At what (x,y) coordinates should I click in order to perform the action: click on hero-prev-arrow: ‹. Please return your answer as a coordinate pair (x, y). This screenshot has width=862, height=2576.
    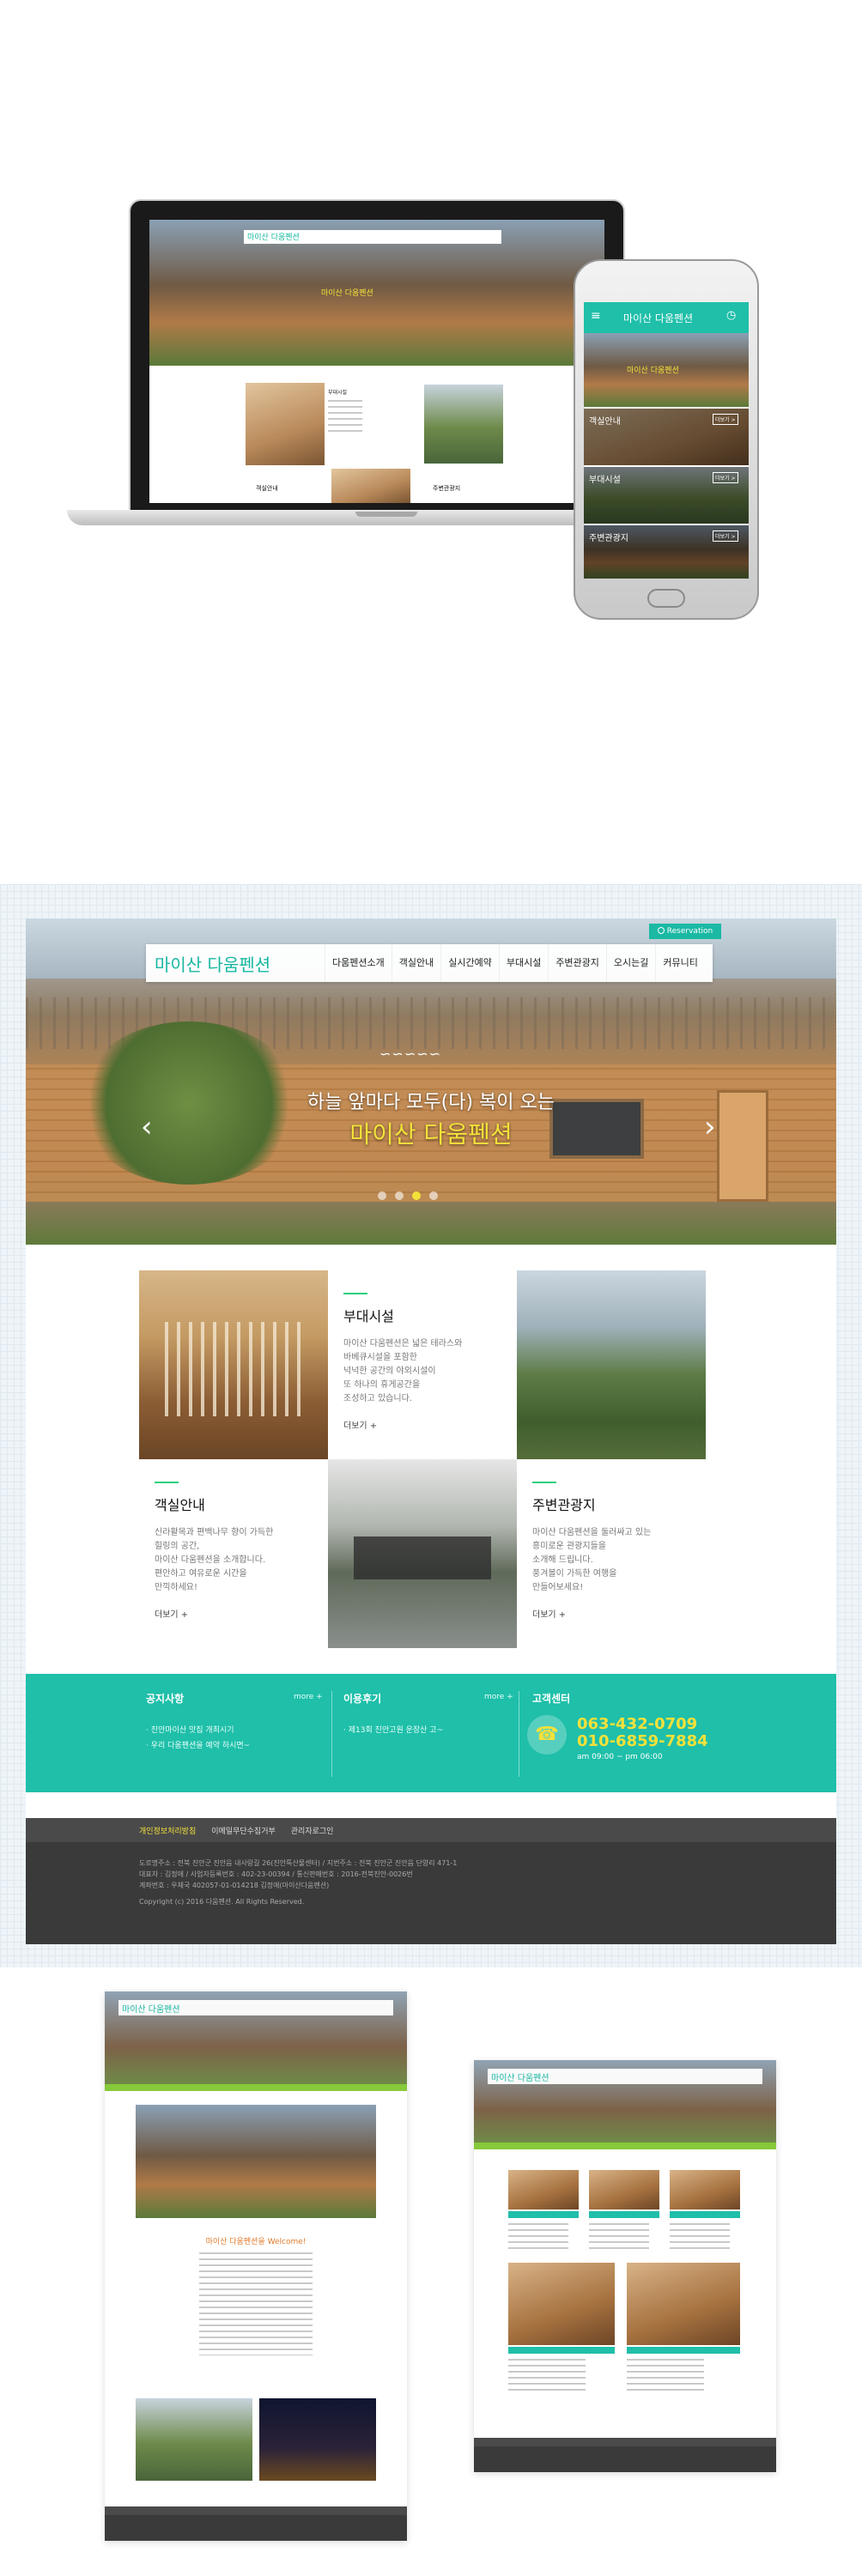
    Looking at the image, I should click on (147, 1127).